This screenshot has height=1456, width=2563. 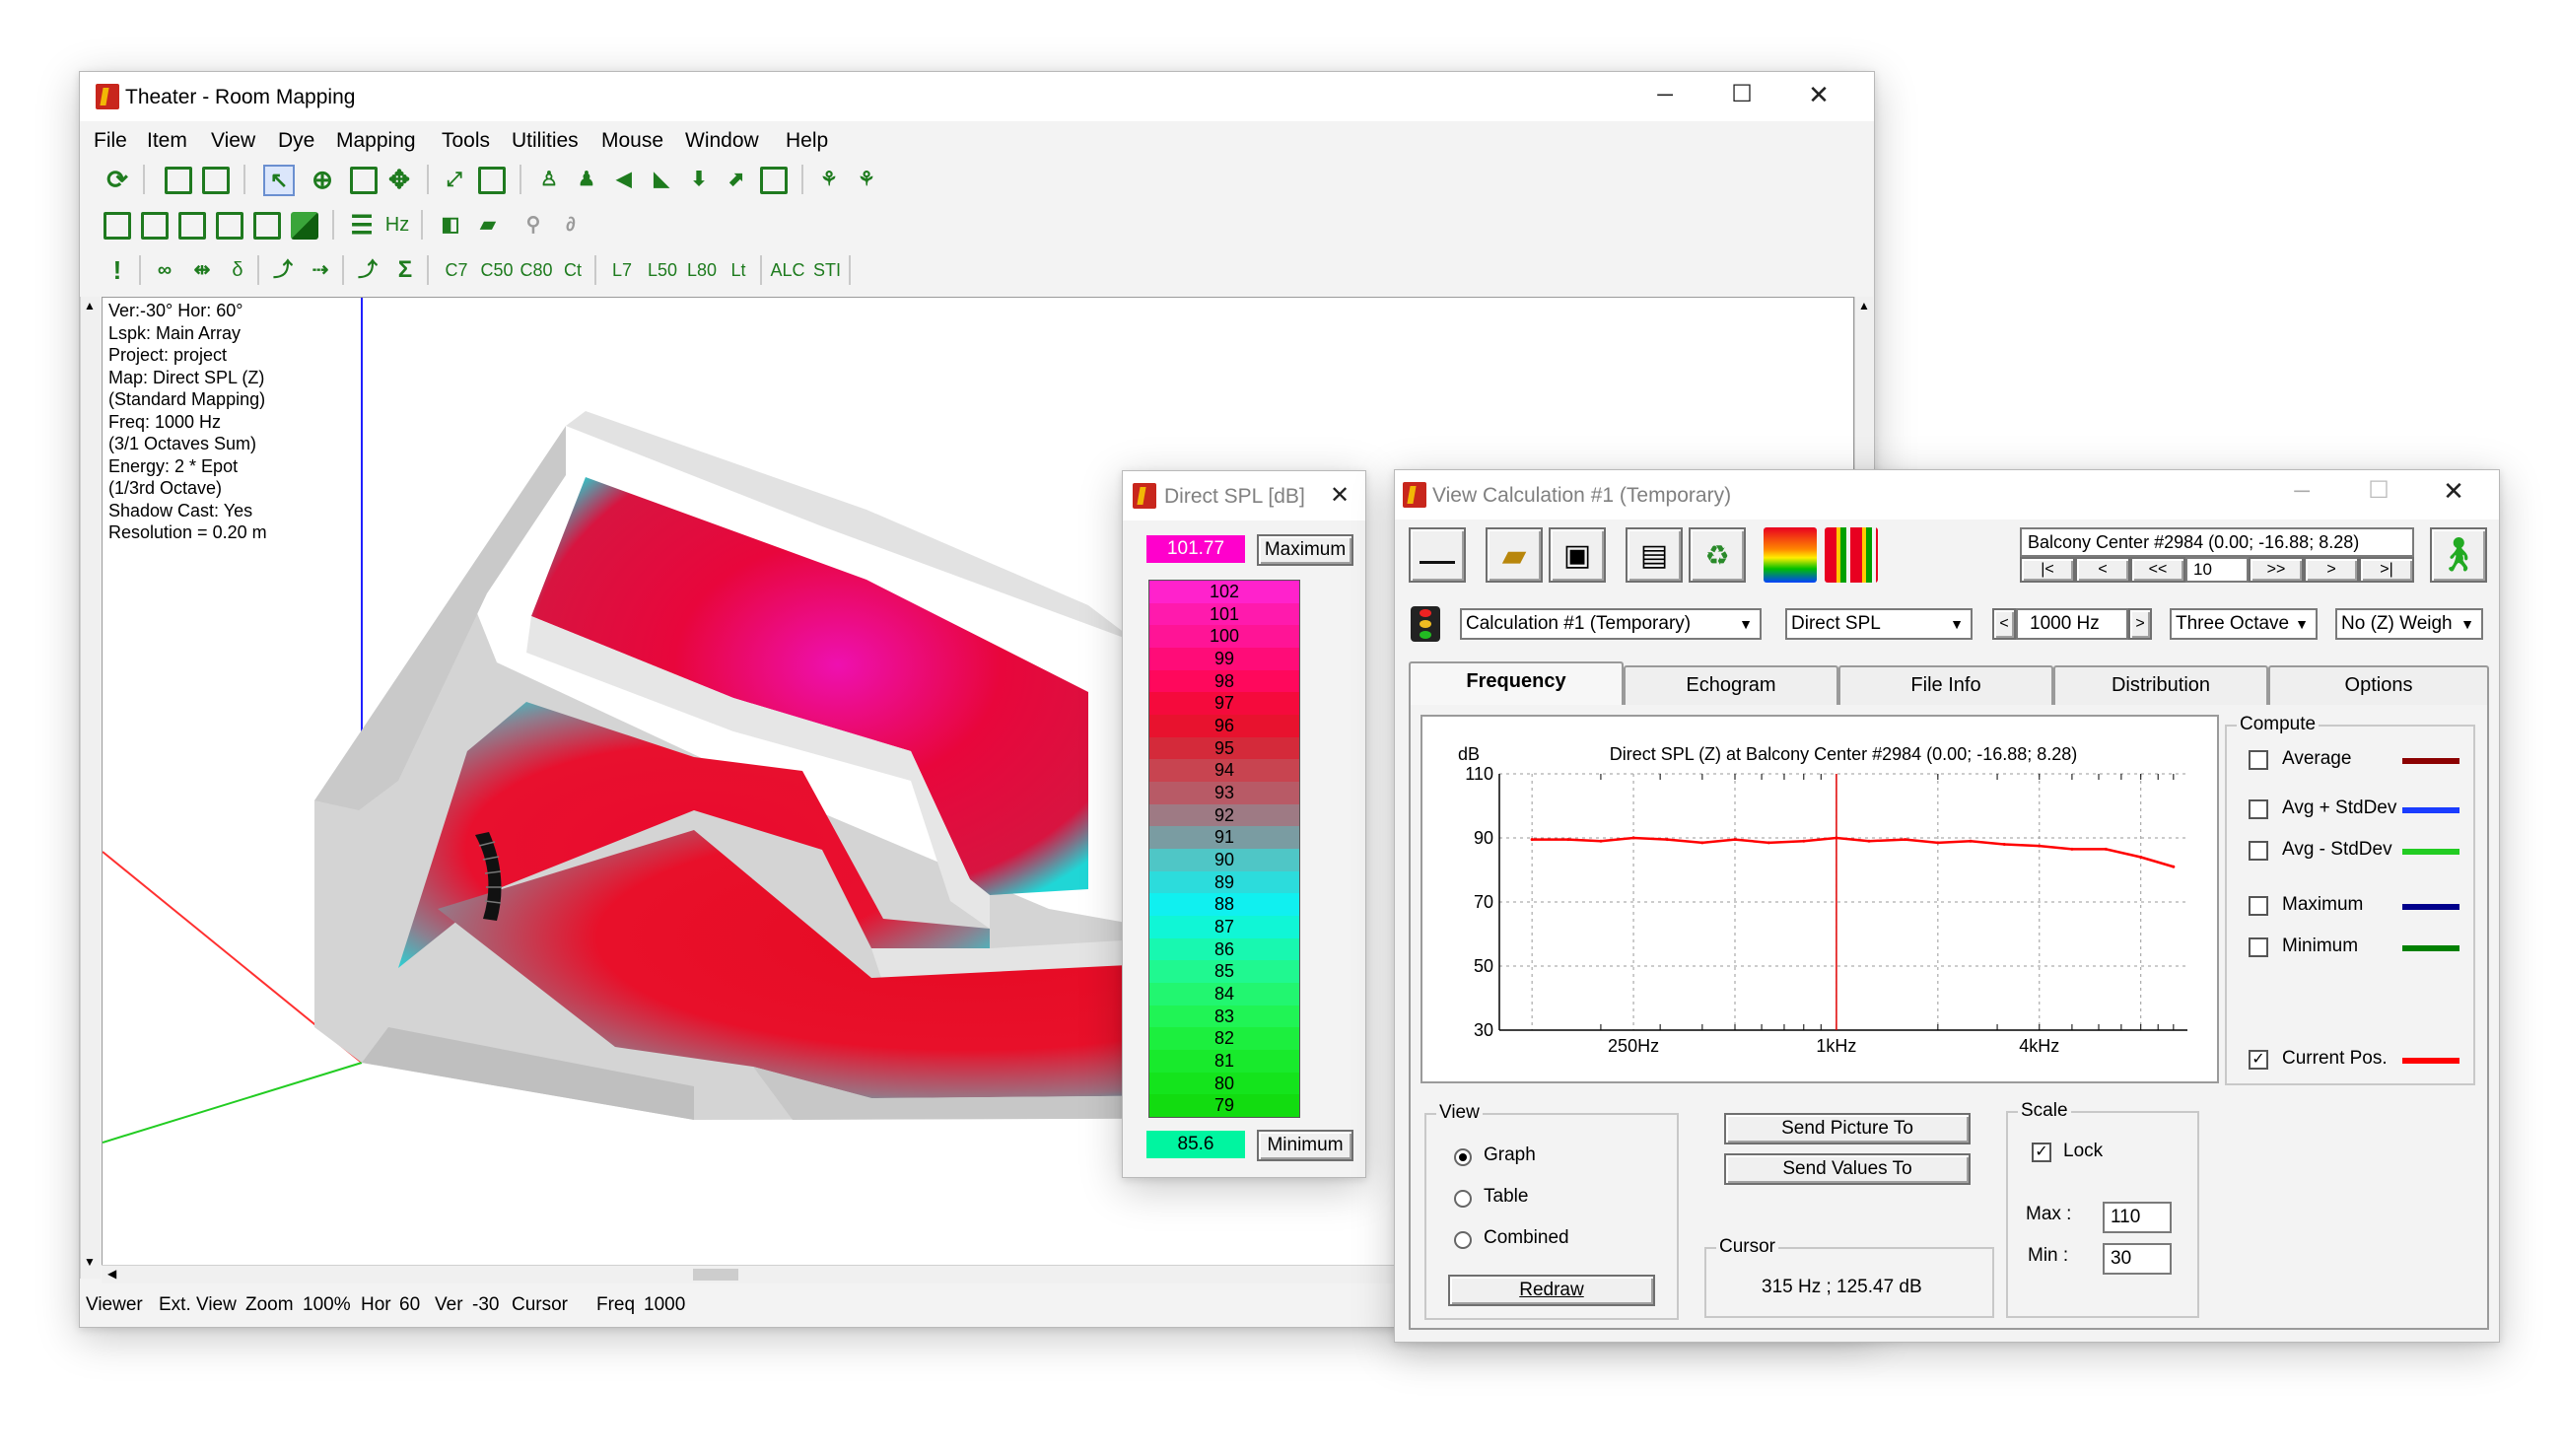 I want to click on send-values-button: Send Values To, so click(x=1847, y=1169).